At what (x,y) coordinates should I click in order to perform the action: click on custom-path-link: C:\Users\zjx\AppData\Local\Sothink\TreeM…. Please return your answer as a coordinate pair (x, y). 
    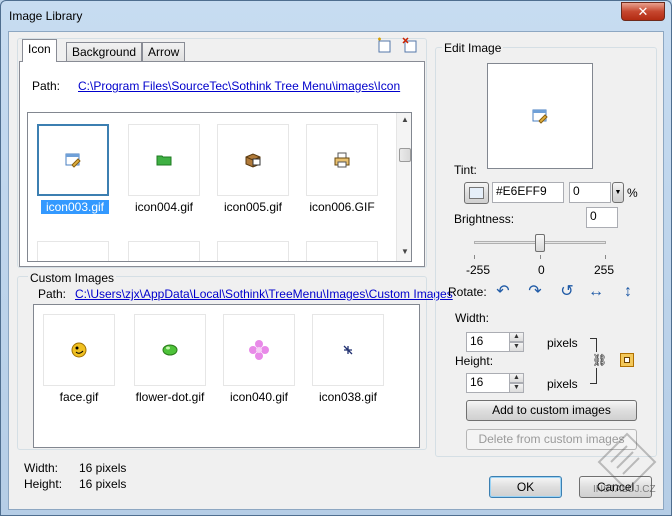
    Looking at the image, I should click on (264, 294).